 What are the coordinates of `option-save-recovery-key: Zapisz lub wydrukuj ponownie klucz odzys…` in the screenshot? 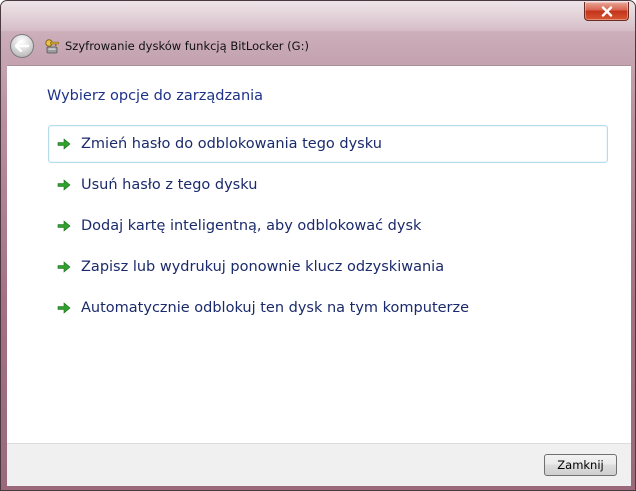 It's located at (328, 267).